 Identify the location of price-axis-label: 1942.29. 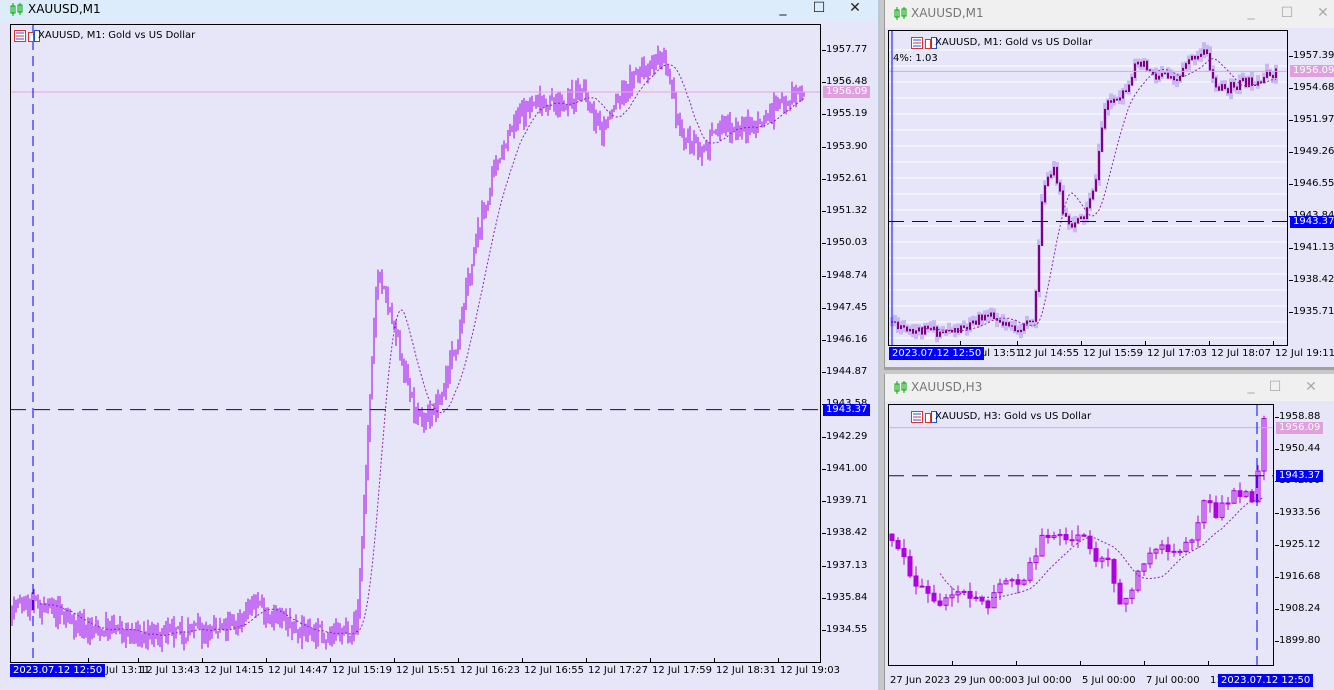
(844, 436).